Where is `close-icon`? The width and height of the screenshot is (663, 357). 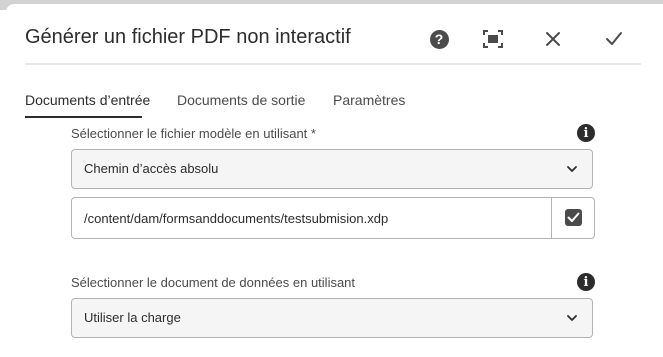
close-icon is located at coordinates (553, 39).